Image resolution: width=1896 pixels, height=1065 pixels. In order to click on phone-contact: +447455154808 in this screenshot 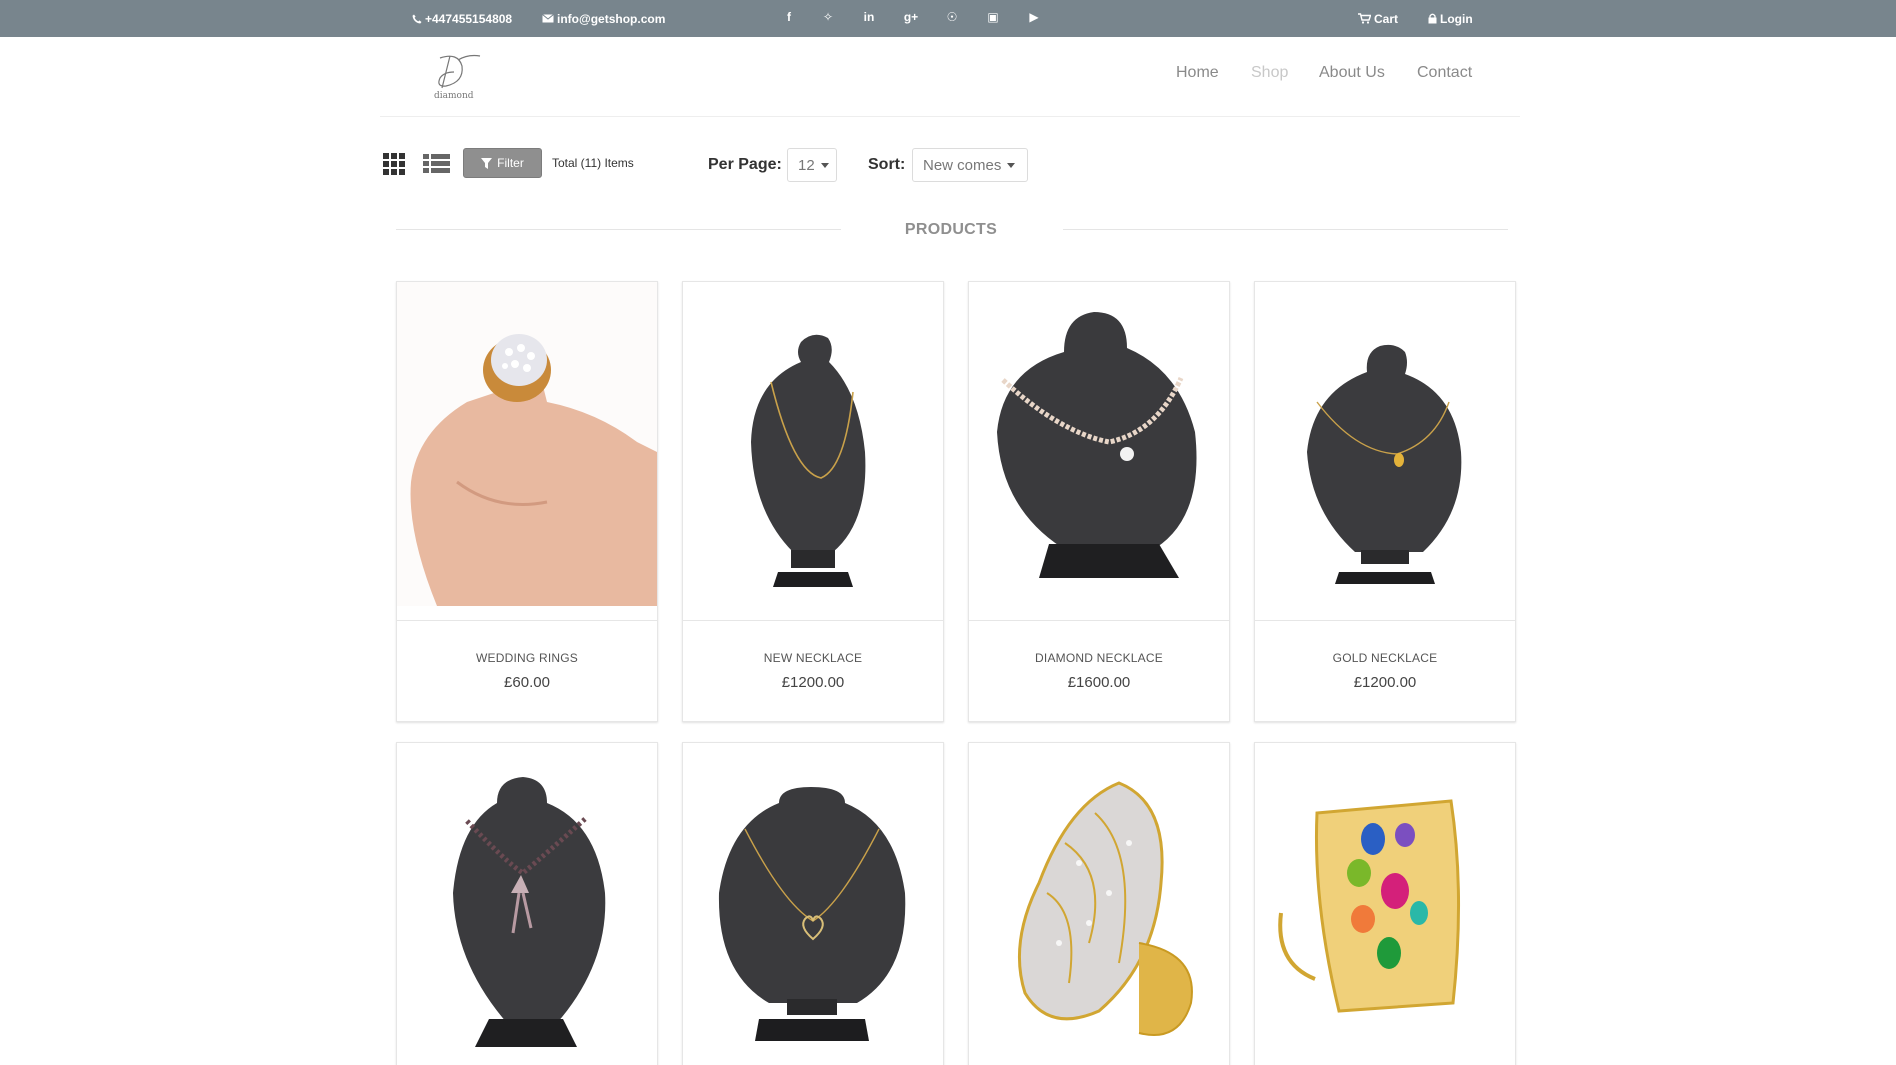, I will do `click(462, 18)`.